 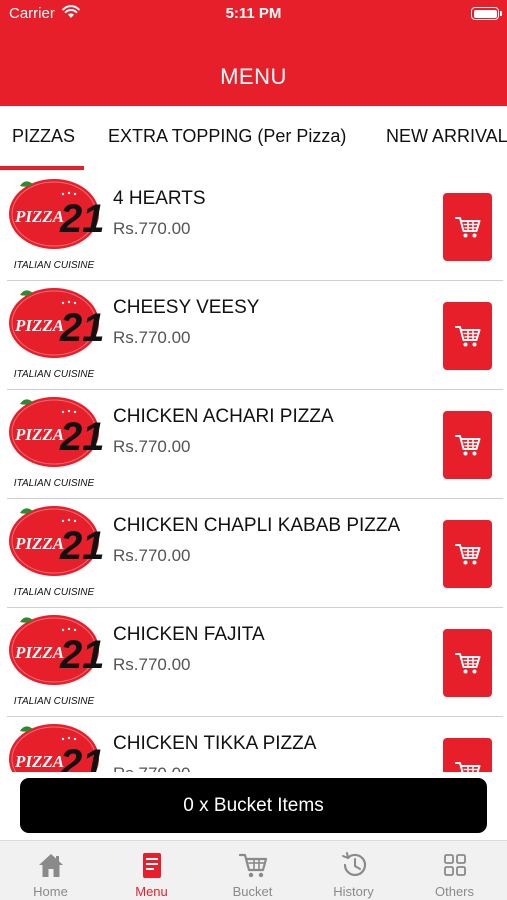 I want to click on status-bar: Carrier 5:11 PM, so click(x=253, y=14).